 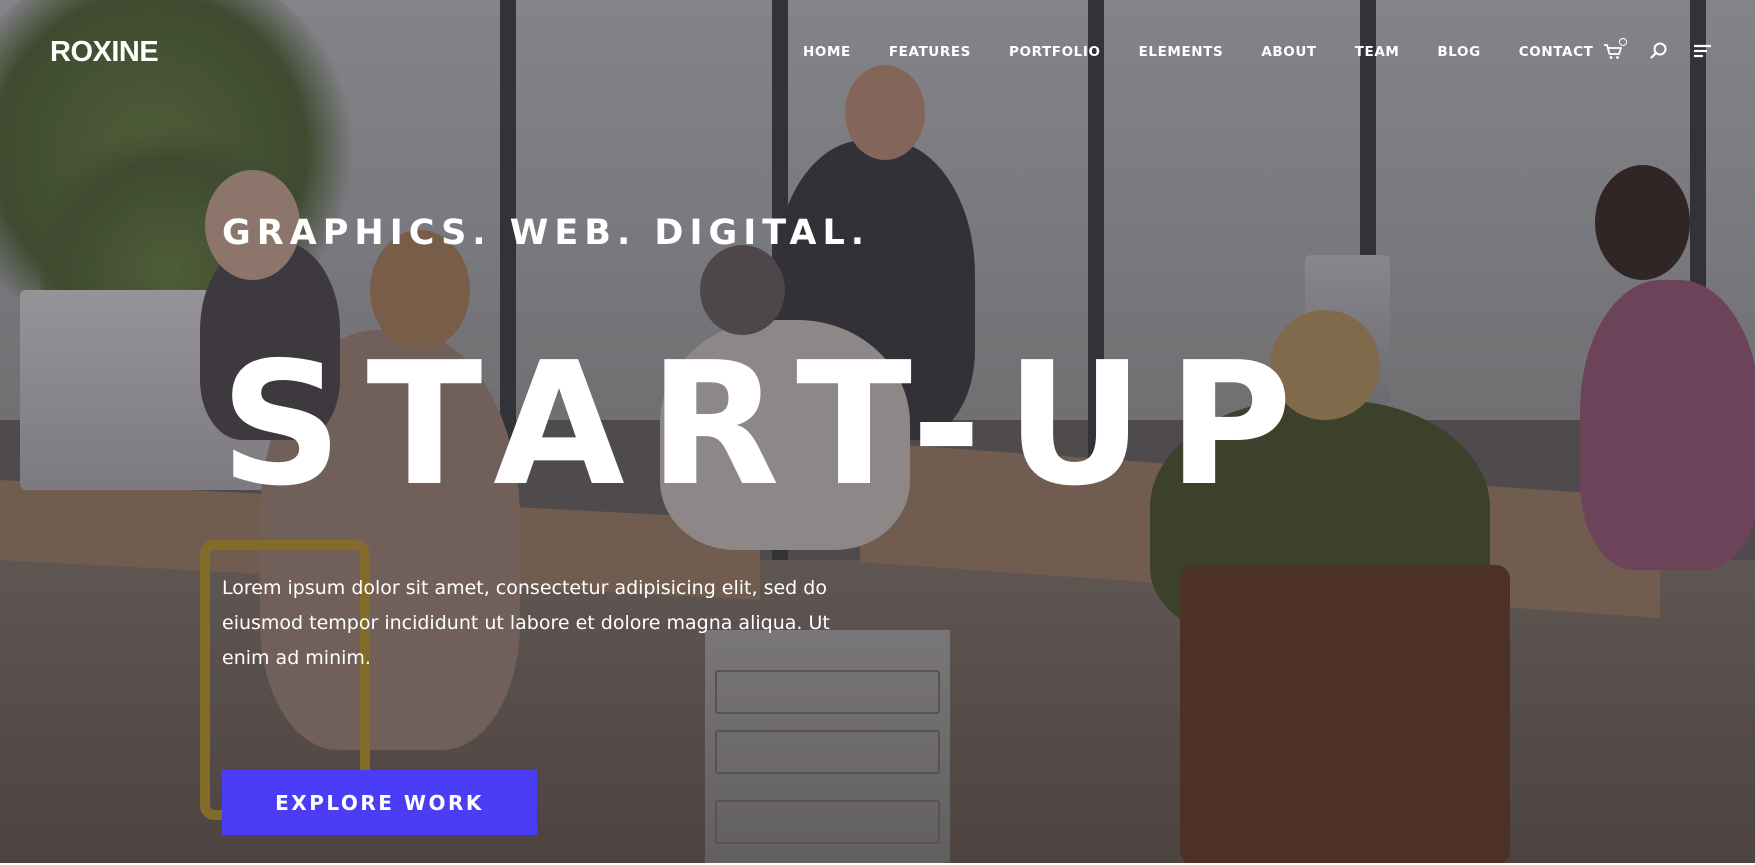 I want to click on nav-item-elements: ELEMENTS, so click(x=1181, y=52).